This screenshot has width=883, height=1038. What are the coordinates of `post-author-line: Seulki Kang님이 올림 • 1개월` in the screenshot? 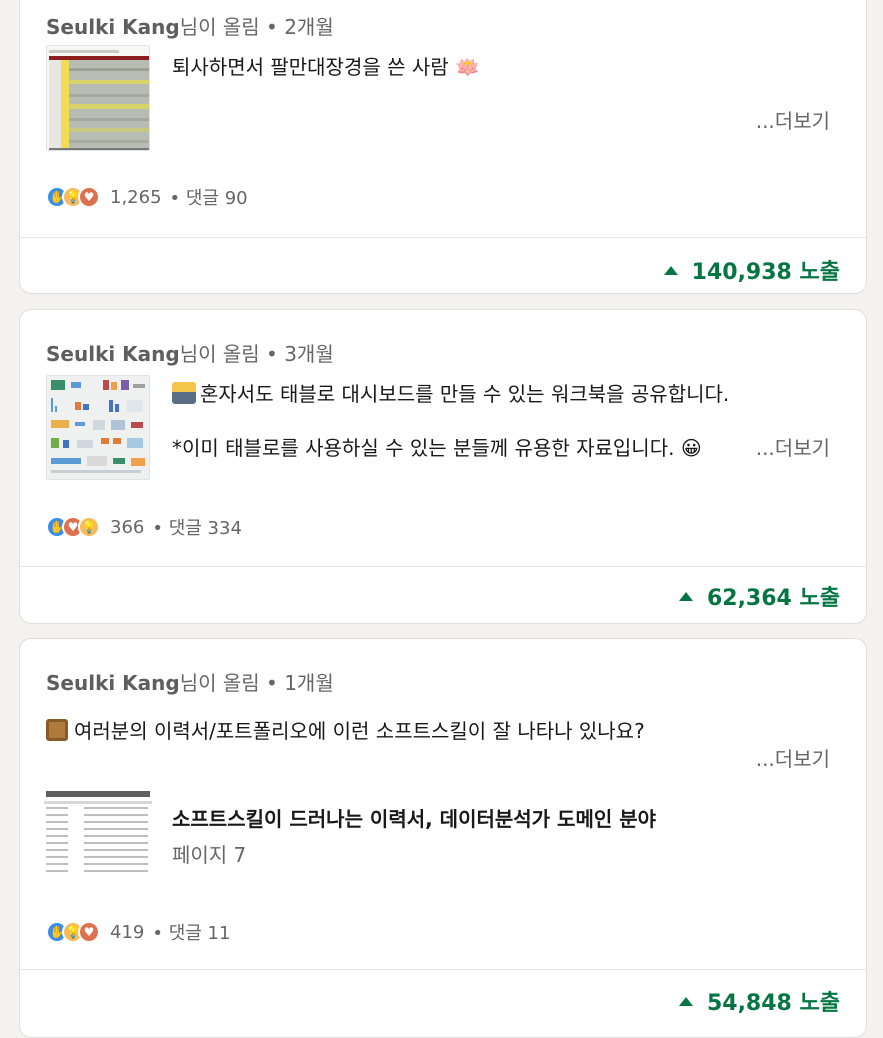 It's located at (190, 681).